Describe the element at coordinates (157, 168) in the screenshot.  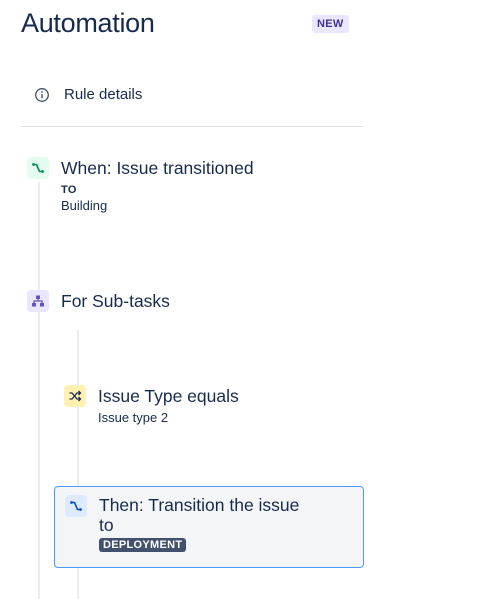
I see `trigger-title: When: Issue transitioned` at that location.